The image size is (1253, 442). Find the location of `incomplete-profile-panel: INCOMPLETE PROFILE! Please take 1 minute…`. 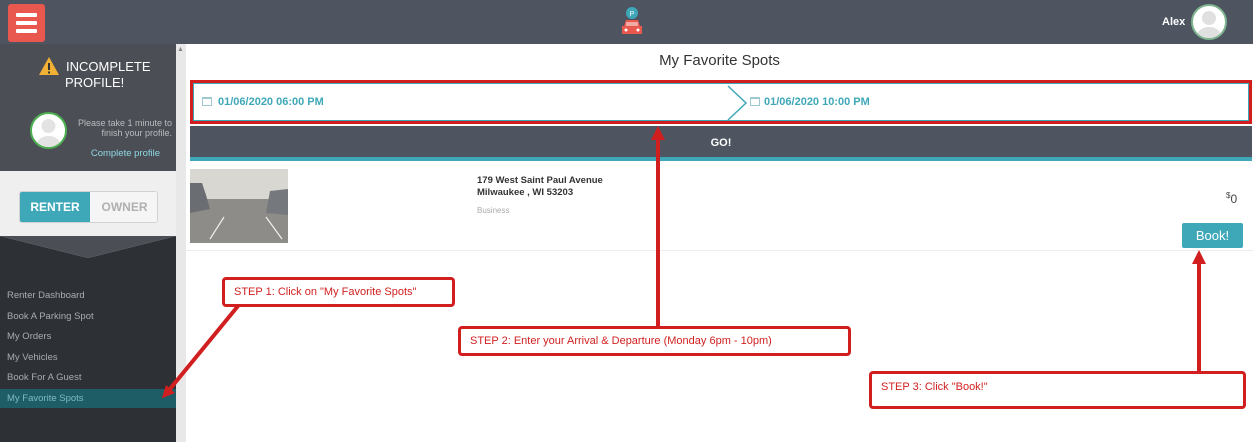

incomplete-profile-panel: INCOMPLETE PROFILE! Please take 1 minute… is located at coordinates (88, 107).